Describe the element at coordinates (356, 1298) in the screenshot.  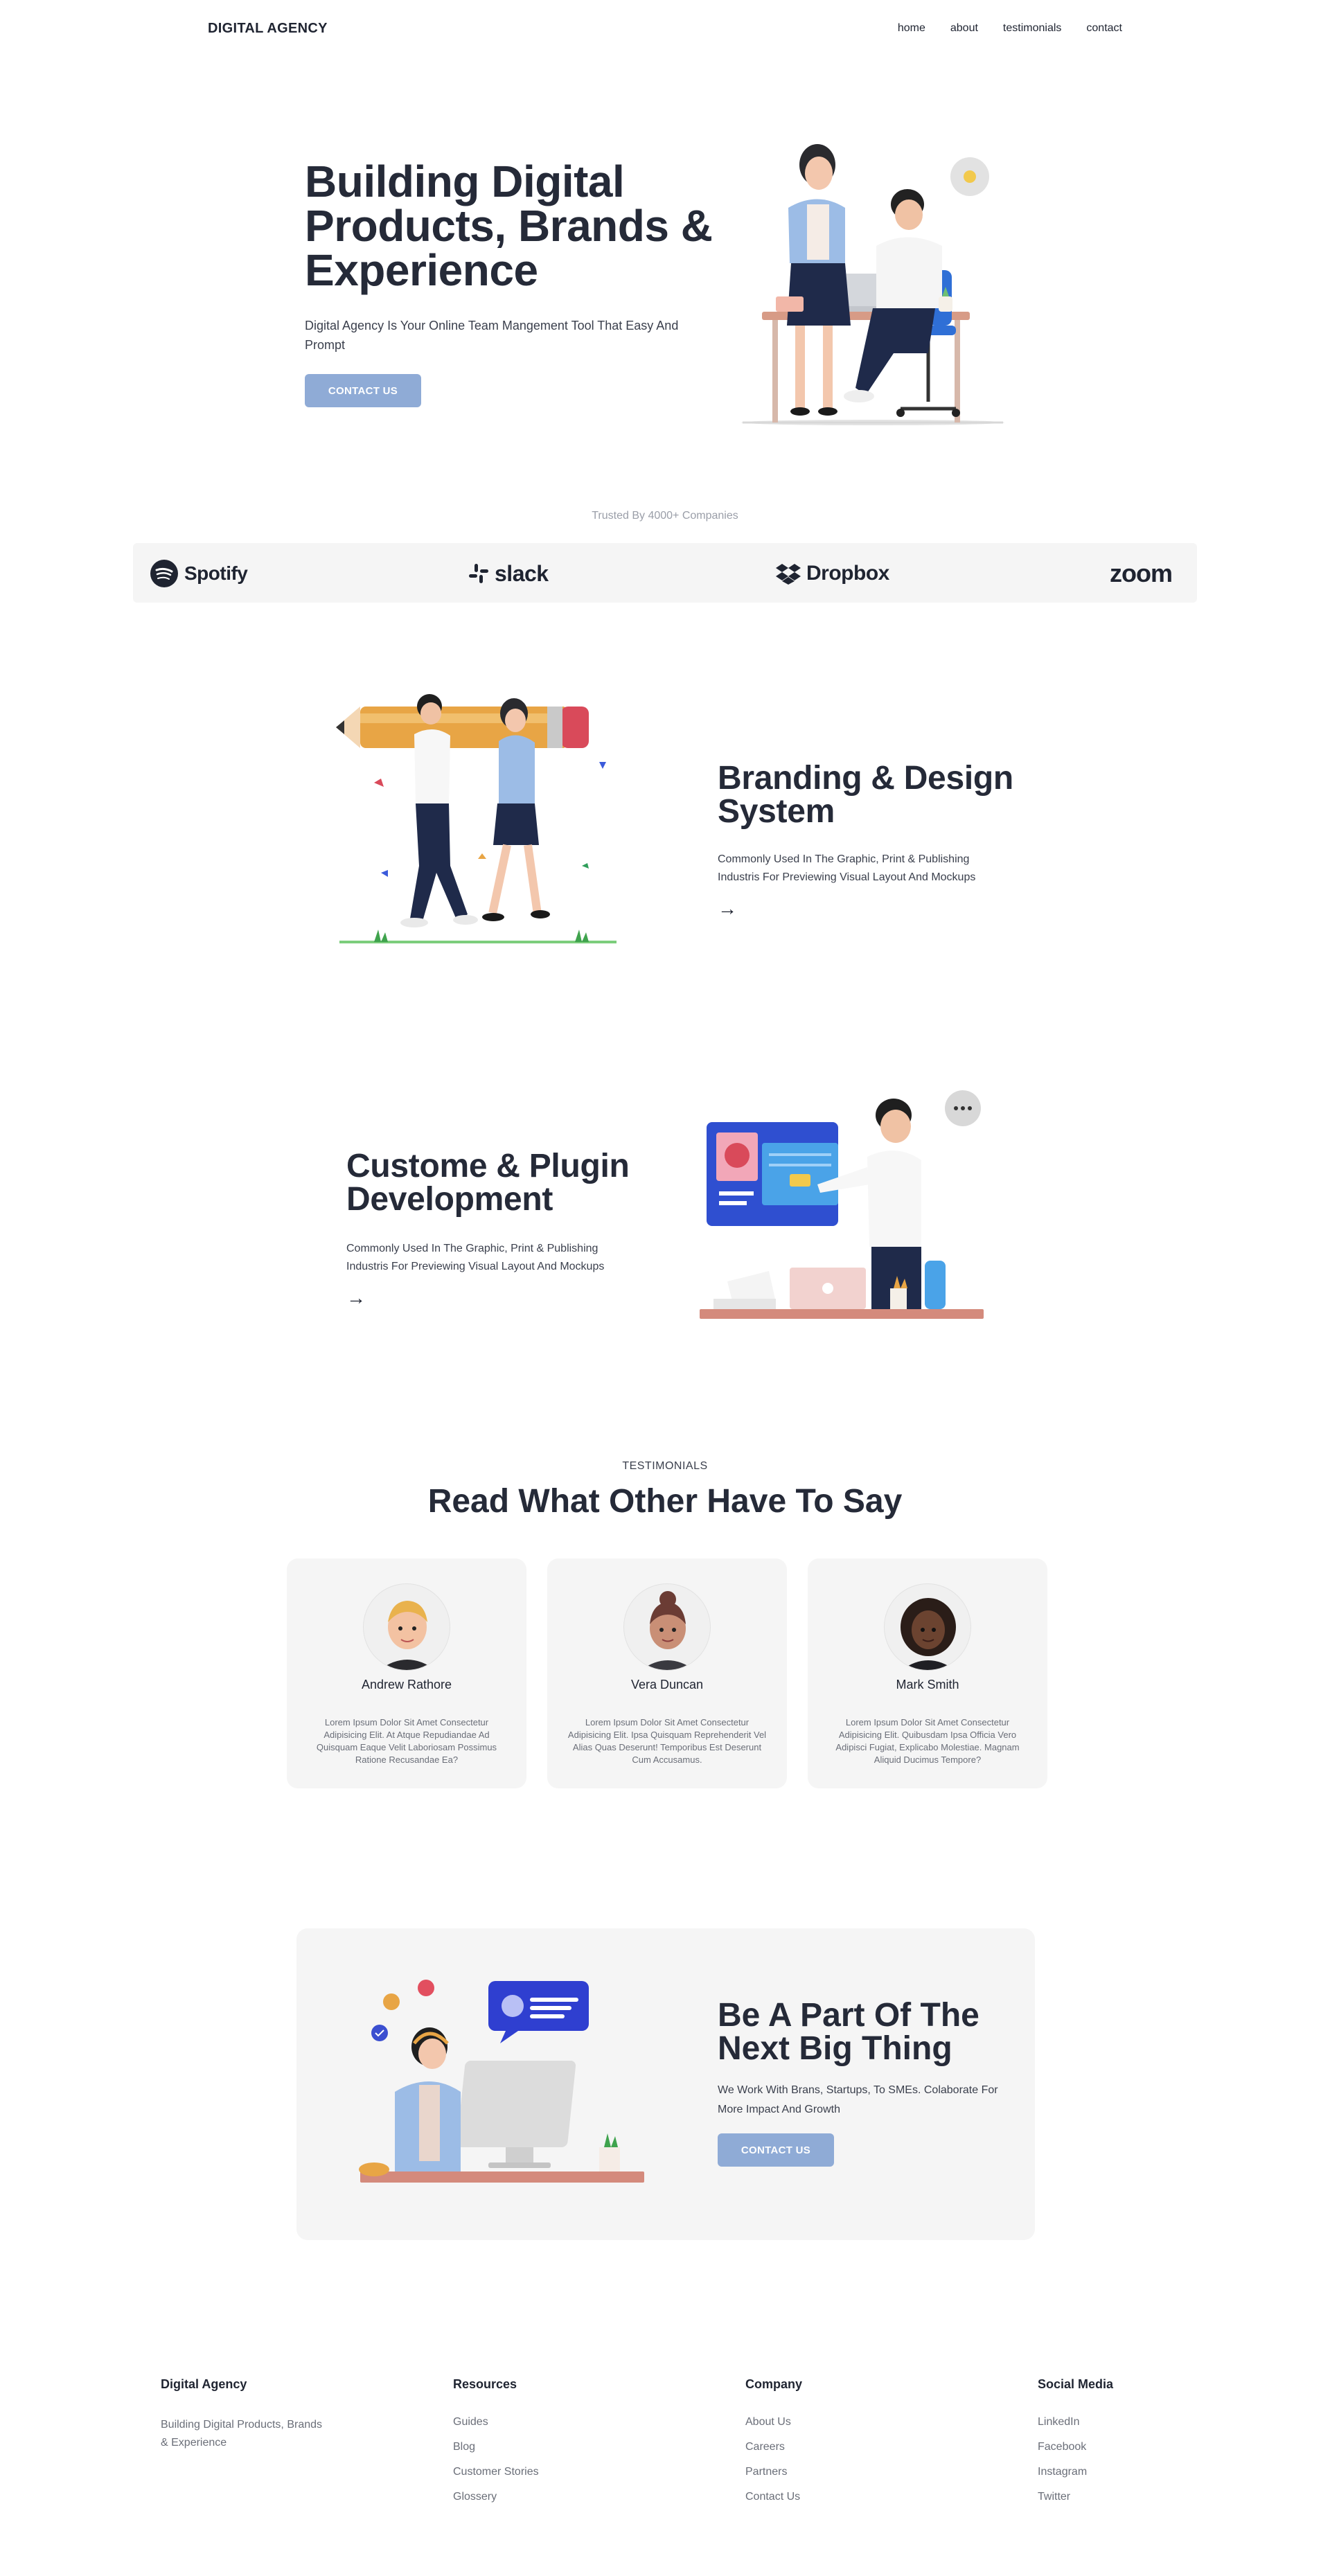
I see `feature-2-arrow-icon: →` at that location.